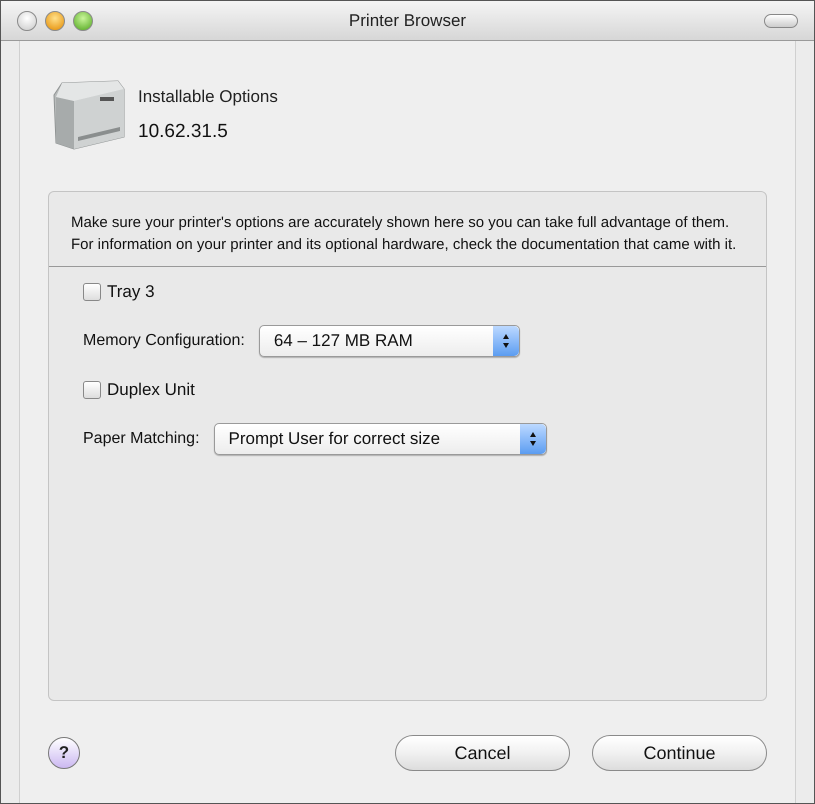 This screenshot has width=815, height=804. I want to click on zoom-button, so click(83, 20).